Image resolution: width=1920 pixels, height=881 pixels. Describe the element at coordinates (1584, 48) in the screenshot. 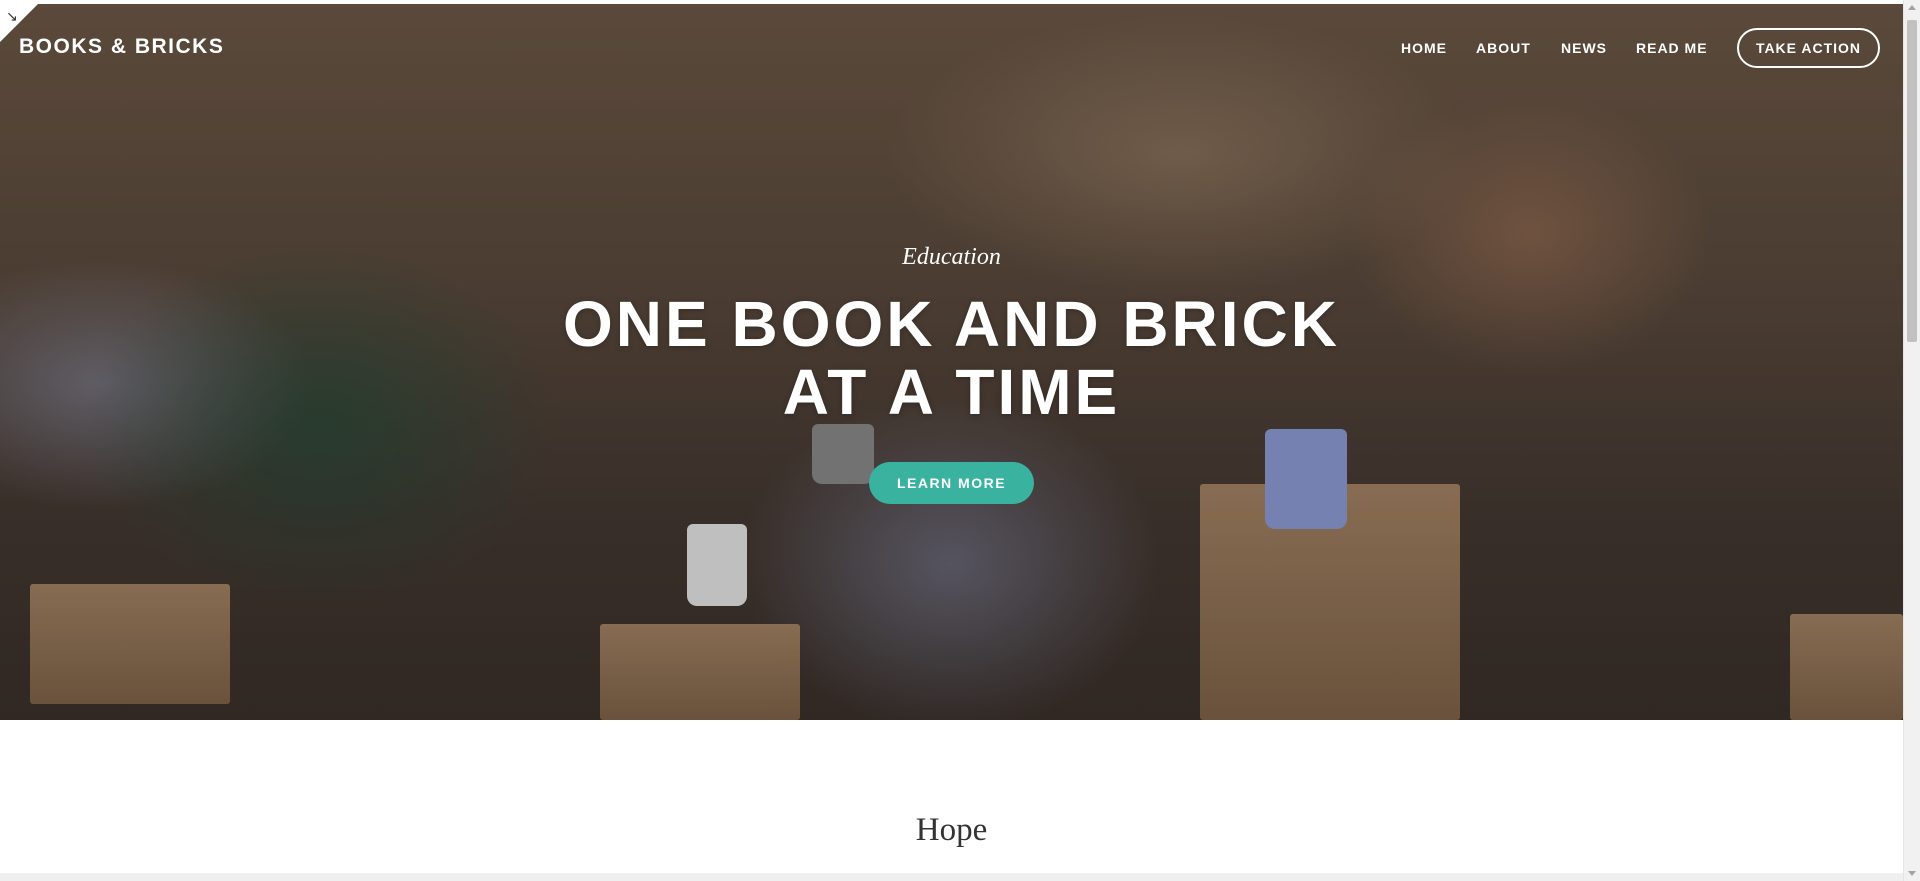

I see `nav-news: NEWS` at that location.